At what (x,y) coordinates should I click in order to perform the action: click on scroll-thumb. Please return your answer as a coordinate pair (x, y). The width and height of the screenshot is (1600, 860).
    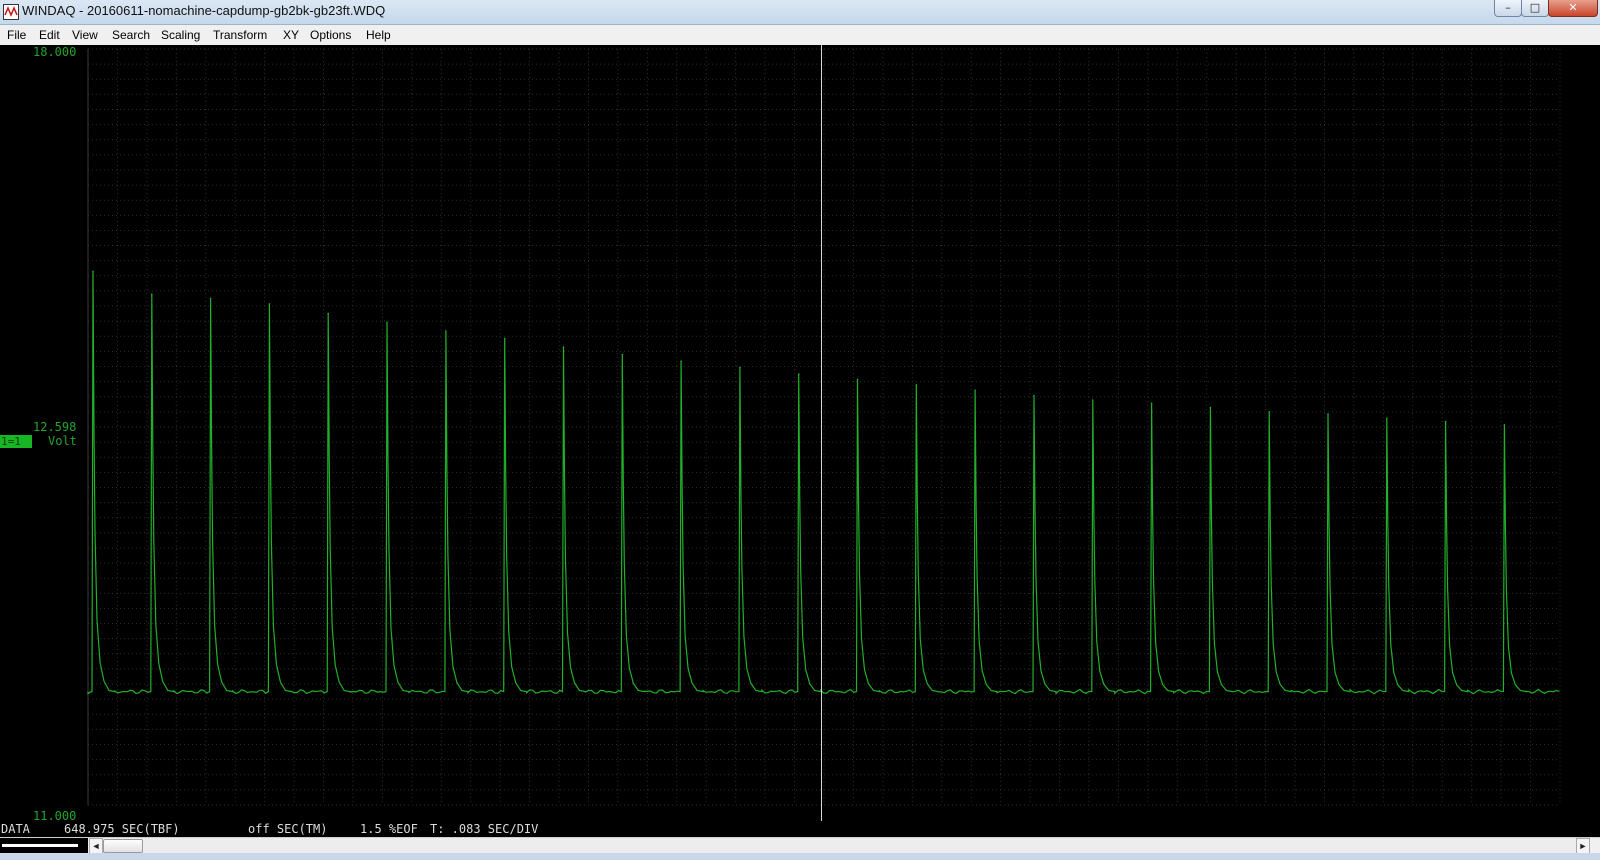
    Looking at the image, I should click on (123, 846).